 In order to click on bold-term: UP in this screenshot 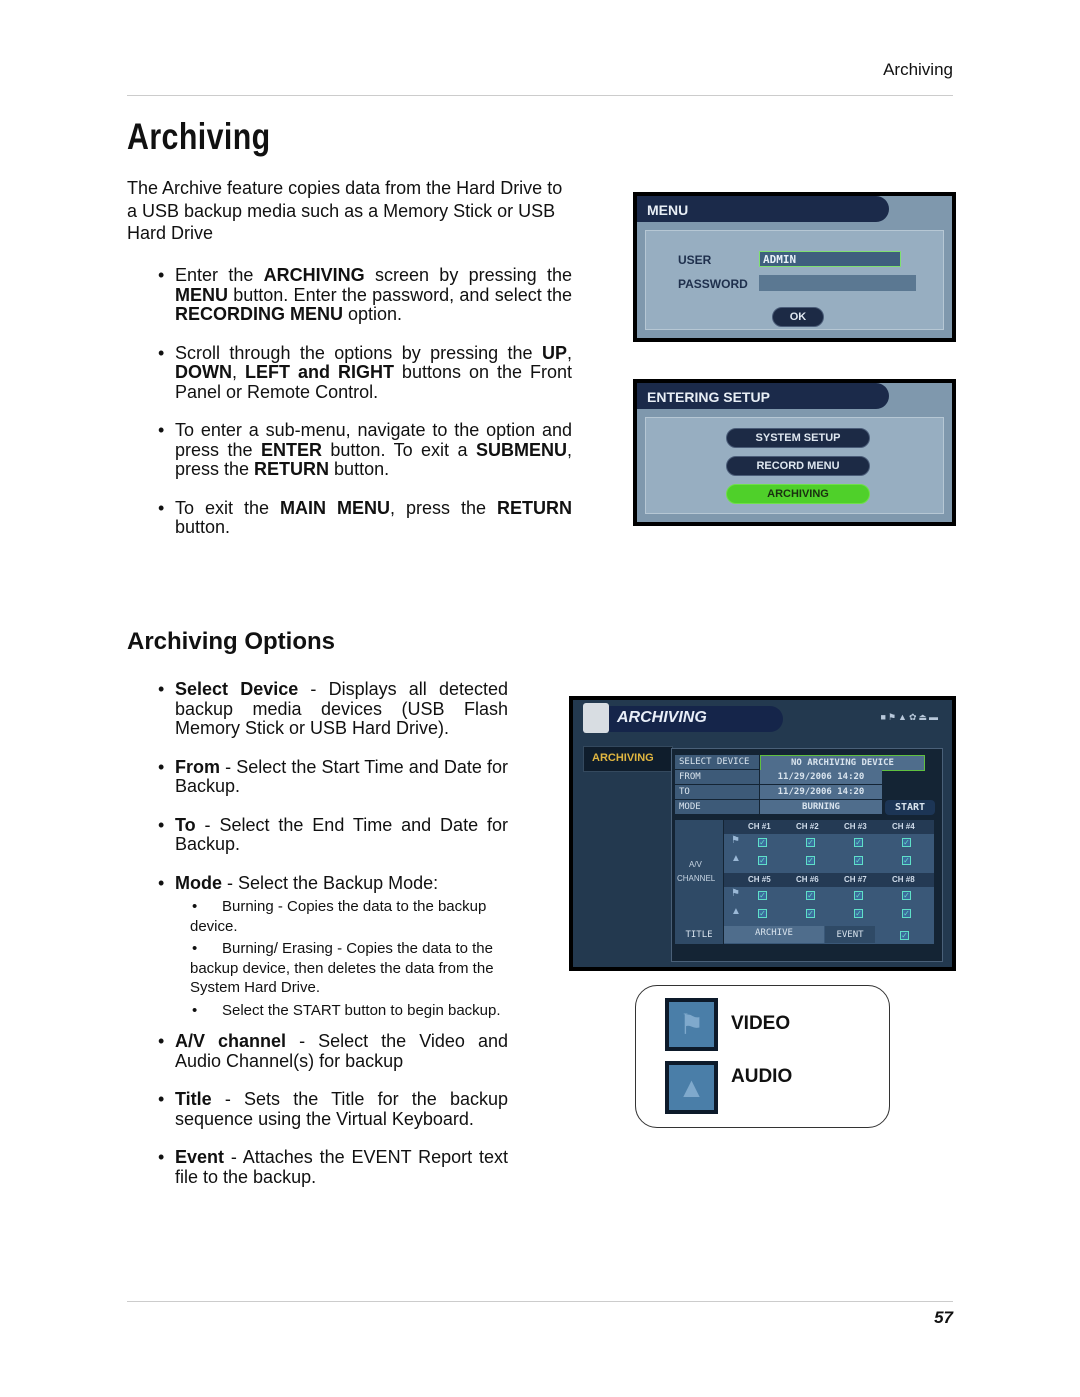, I will do `click(554, 352)`.